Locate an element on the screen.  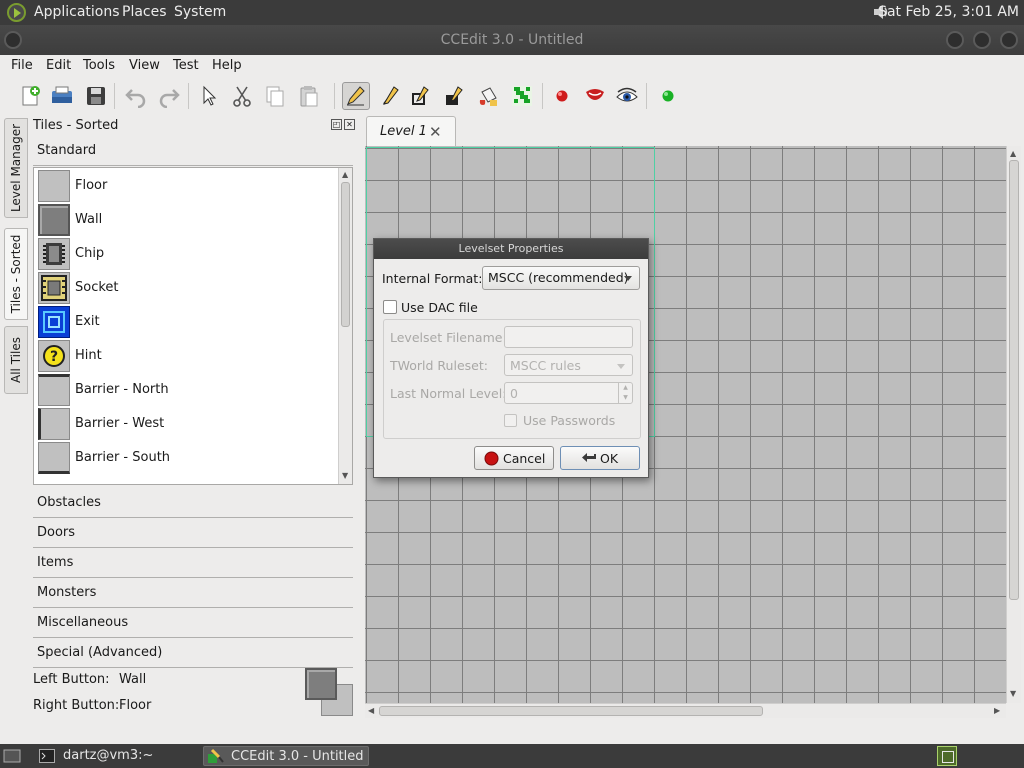
section-special-advanced-label: Special (Advanced) is located at coordinates (100, 652).